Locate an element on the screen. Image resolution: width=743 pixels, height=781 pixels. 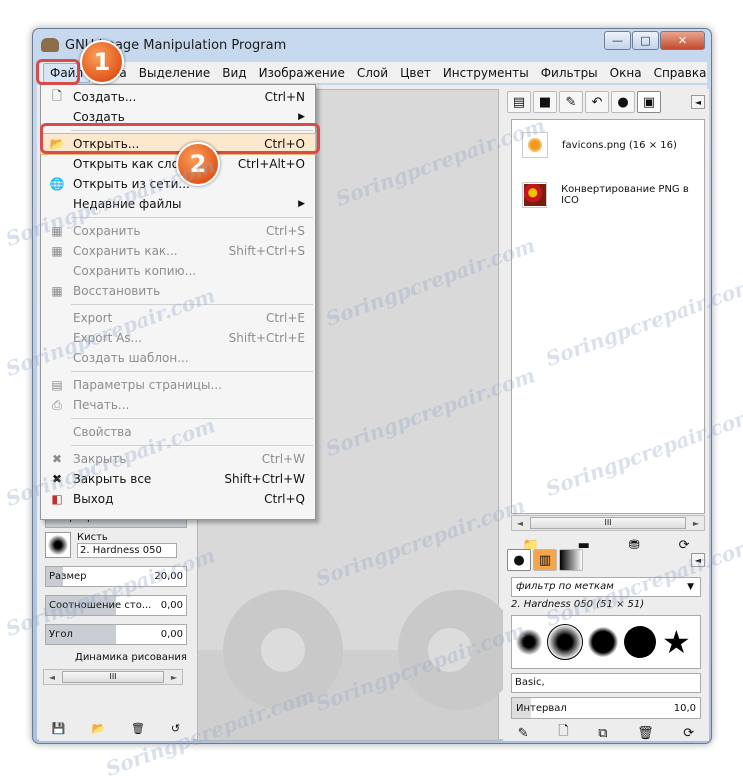
refresh-brushes-icon: ⟳ is located at coordinates (688, 733).